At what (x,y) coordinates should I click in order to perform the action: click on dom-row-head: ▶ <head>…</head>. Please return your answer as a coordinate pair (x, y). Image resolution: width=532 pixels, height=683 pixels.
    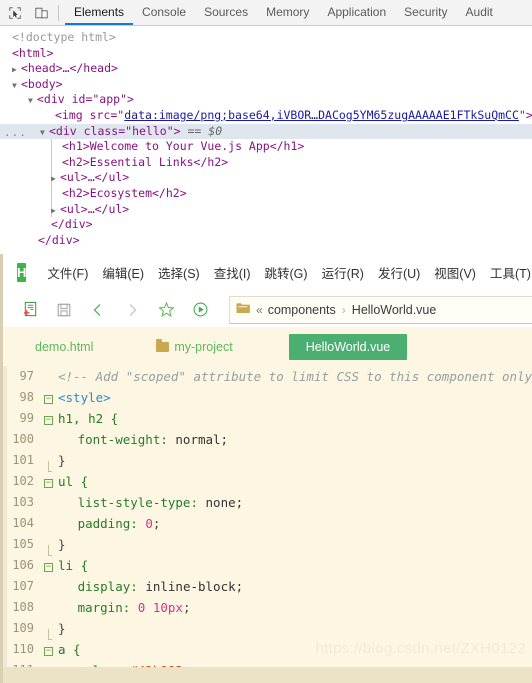
    Looking at the image, I should click on (266, 69).